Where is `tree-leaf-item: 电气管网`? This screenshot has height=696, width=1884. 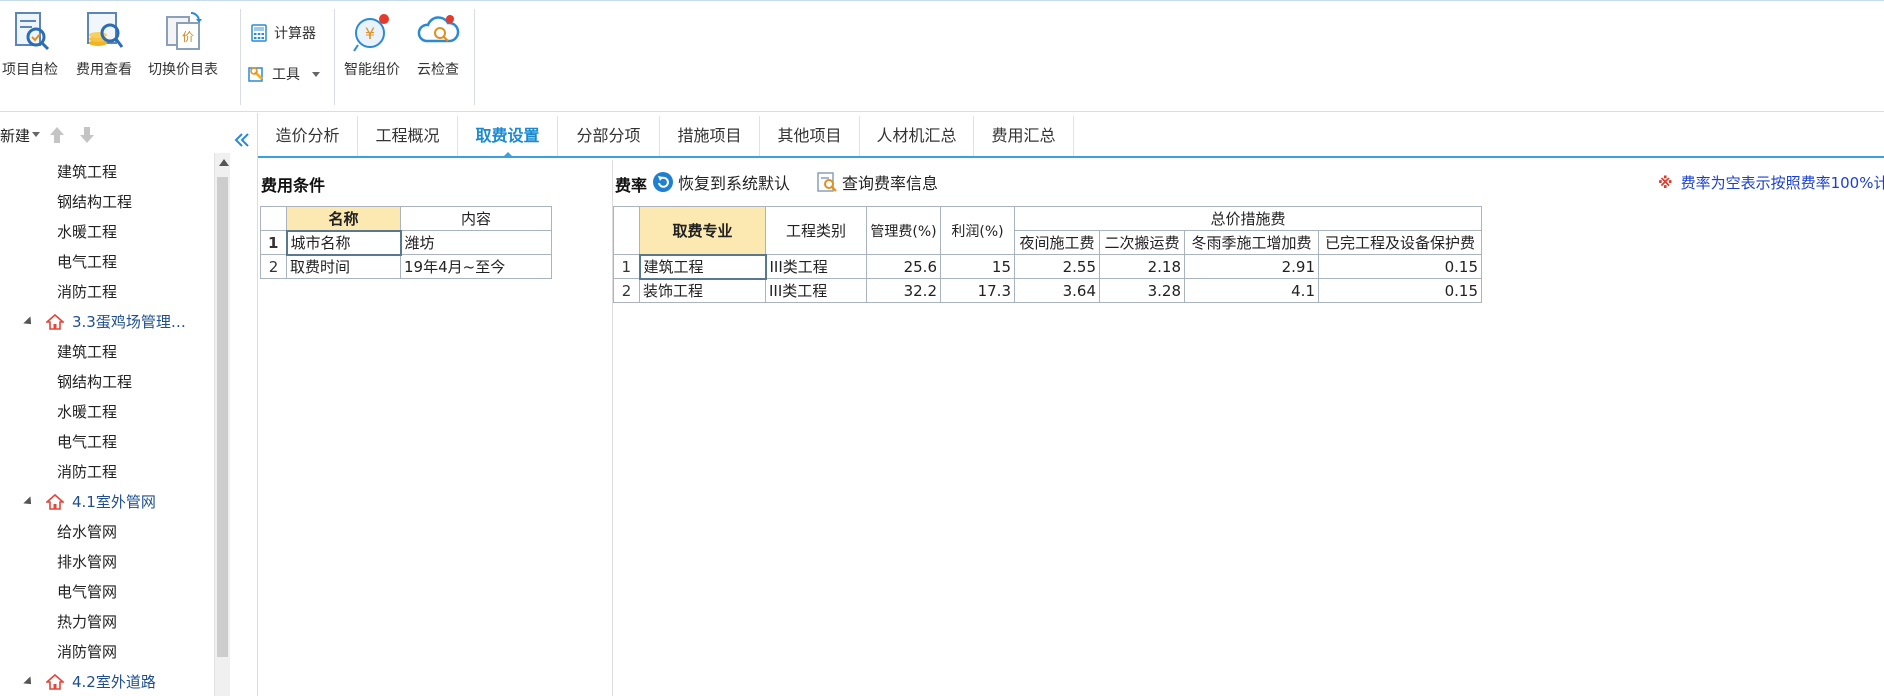 tree-leaf-item: 电气管网 is located at coordinates (107, 592).